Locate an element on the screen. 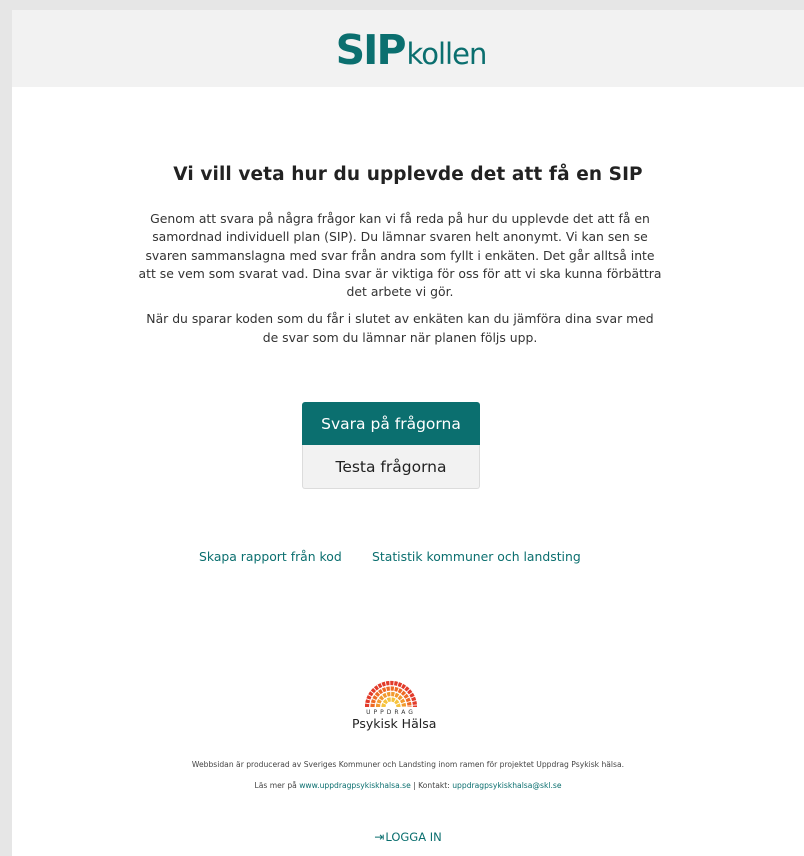 Image resolution: width=804 pixels, height=856 pixels. login: ⇥LOGGA IN is located at coordinates (408, 837).